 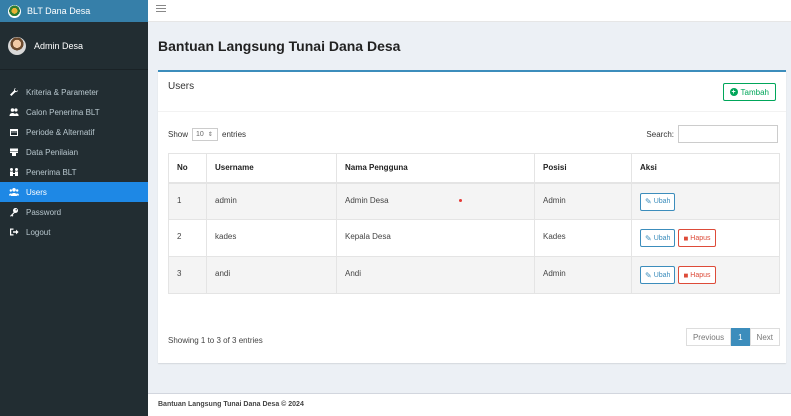 I want to click on sidebar-item-kriteria: Kriteria & Parameter, so click(x=74, y=92).